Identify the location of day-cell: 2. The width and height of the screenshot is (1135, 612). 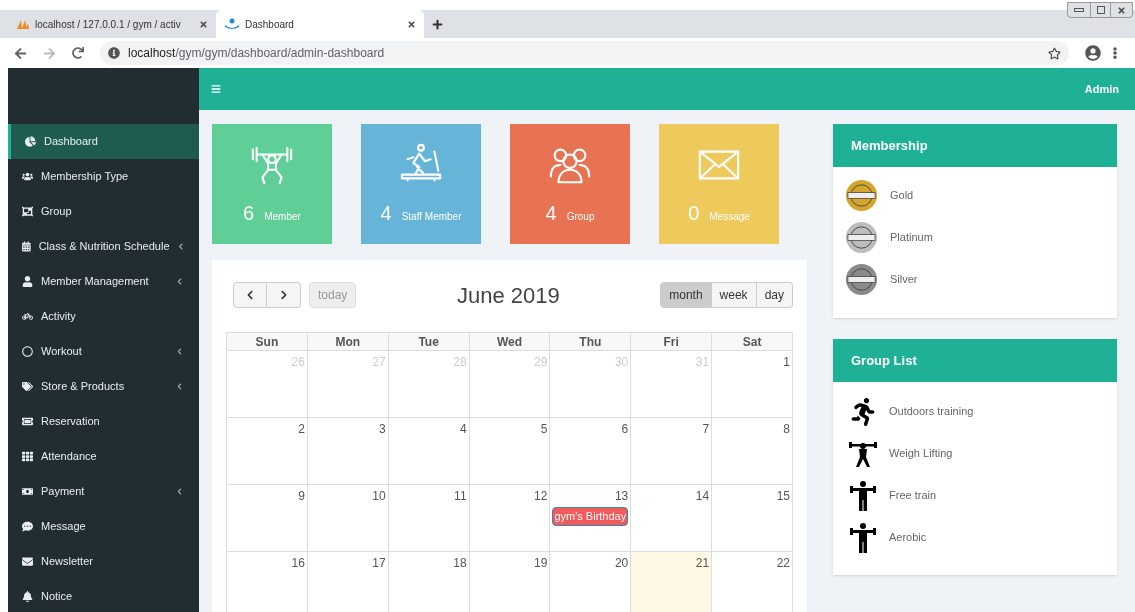
(267, 451).